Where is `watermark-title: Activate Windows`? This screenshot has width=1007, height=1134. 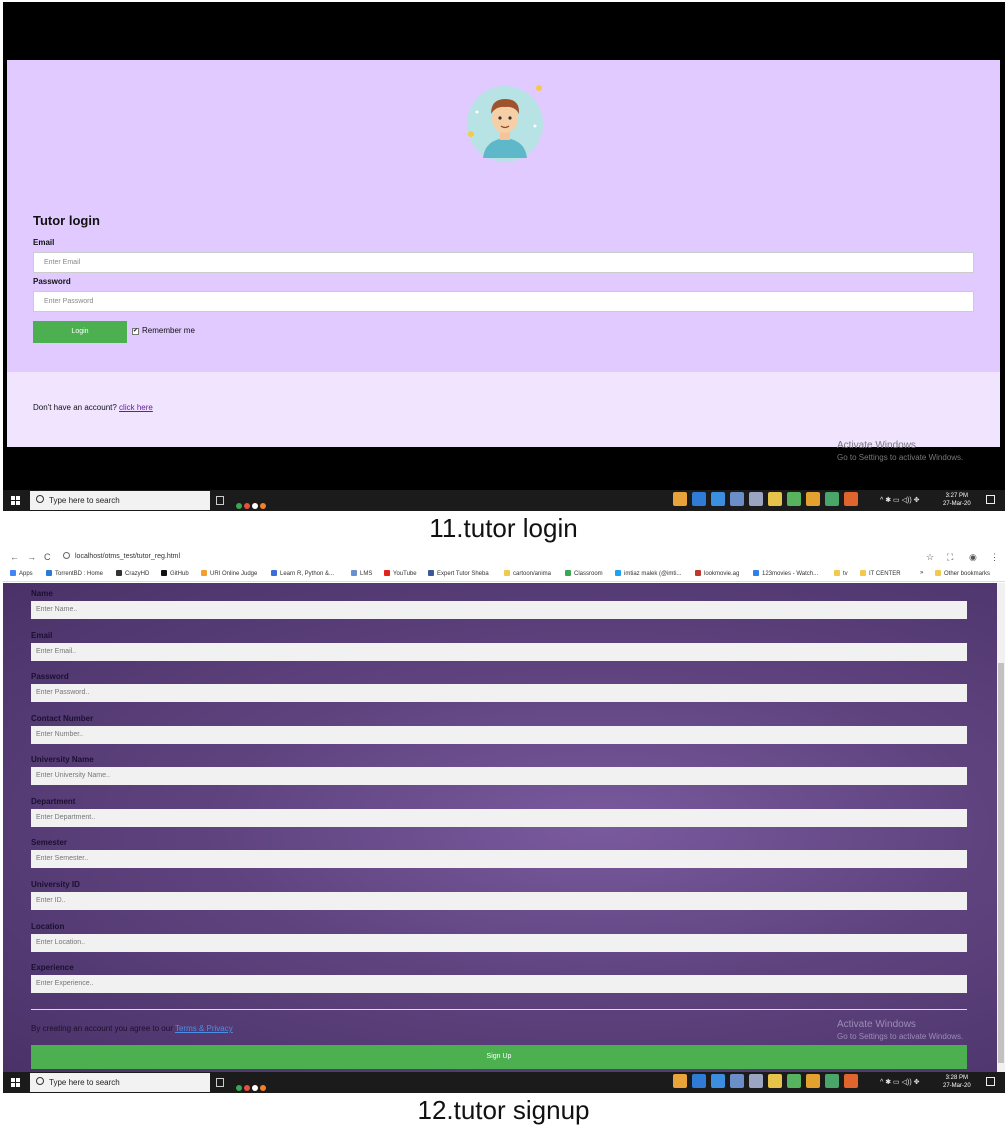 watermark-title: Activate Windows is located at coordinates (876, 445).